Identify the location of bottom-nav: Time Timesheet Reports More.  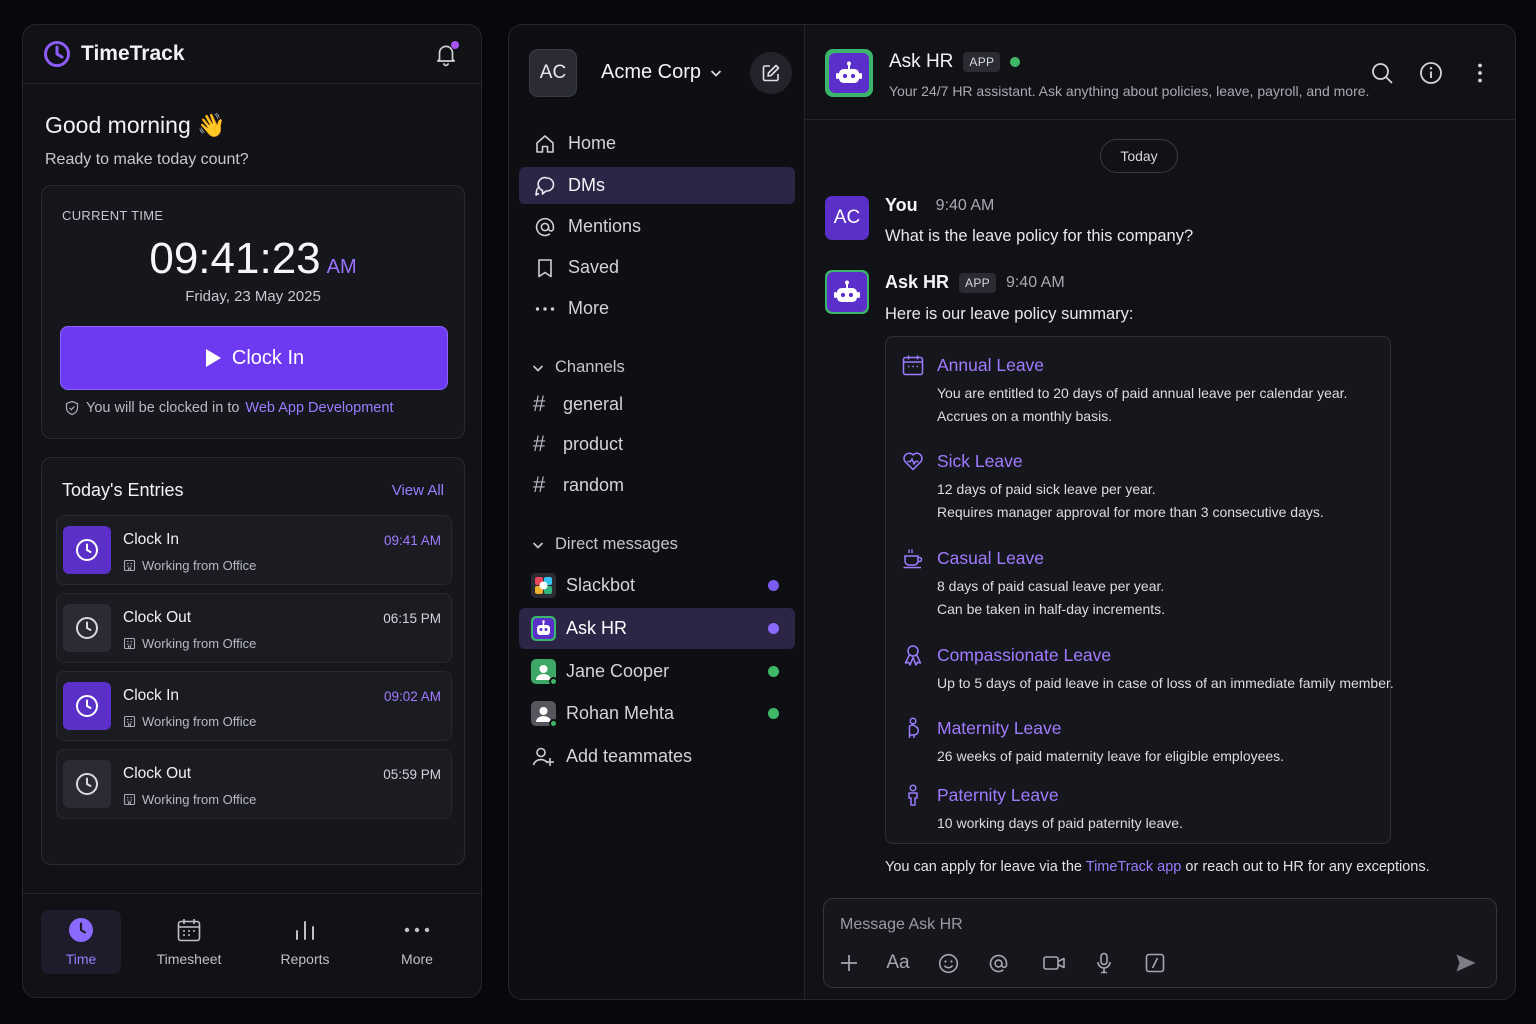
(252, 945).